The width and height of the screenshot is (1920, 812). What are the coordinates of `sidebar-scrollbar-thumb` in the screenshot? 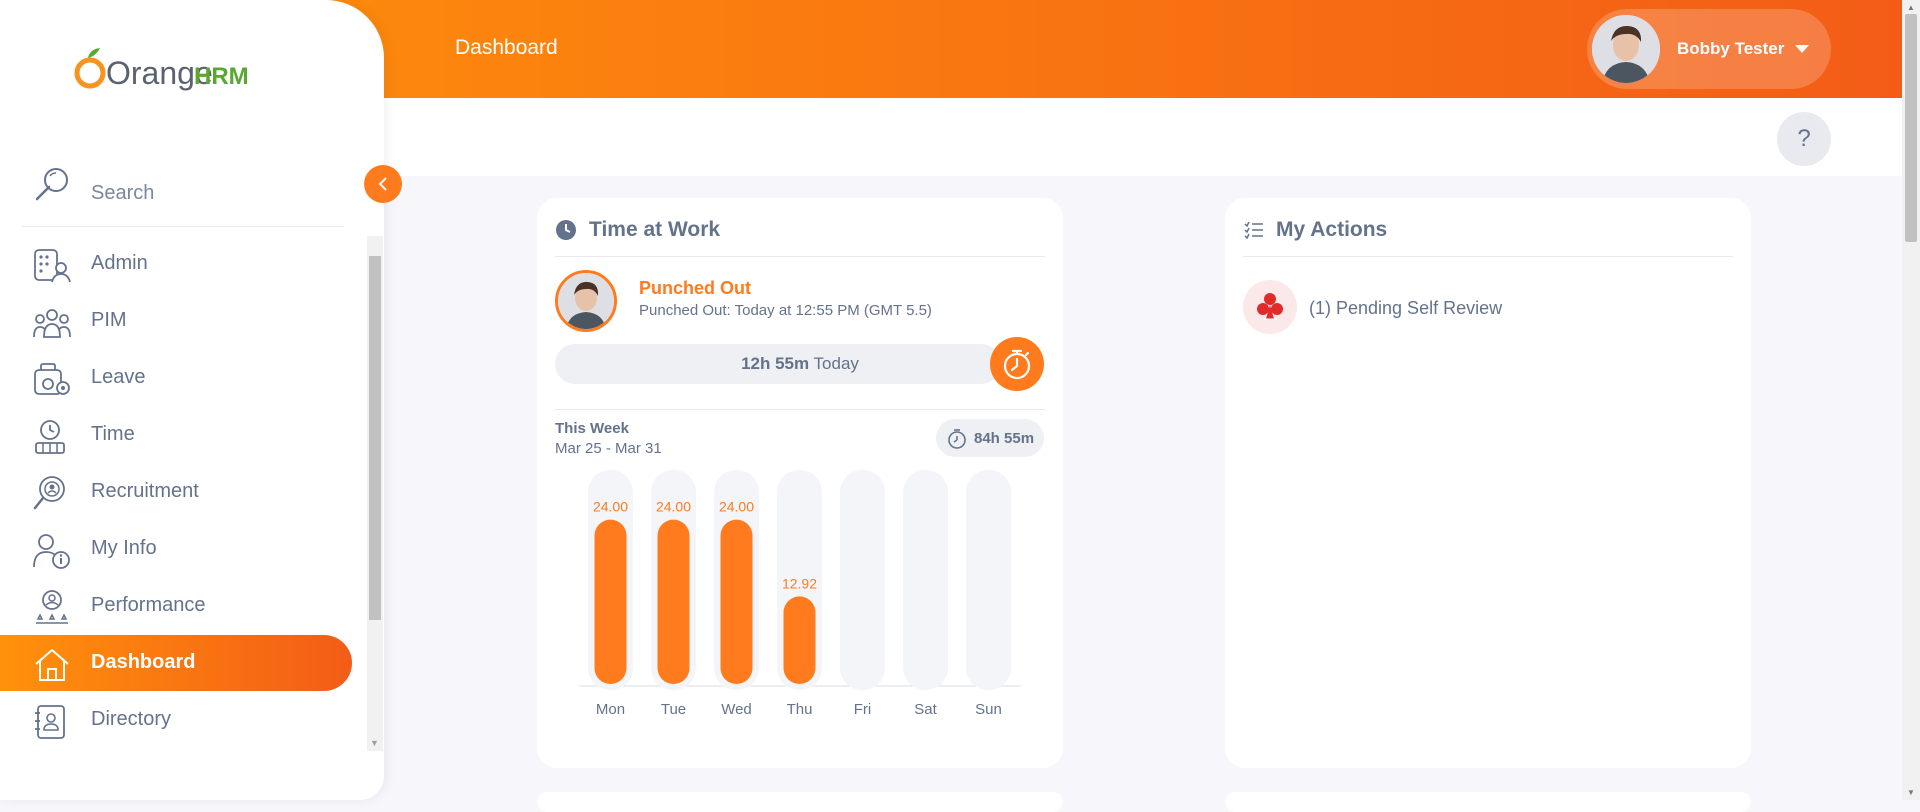 It's located at (375, 438).